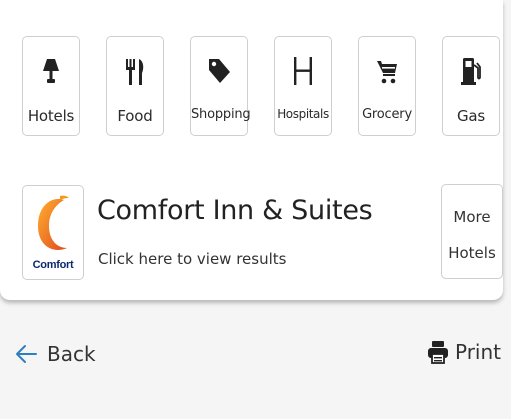 Image resolution: width=511 pixels, height=419 pixels. What do you see at coordinates (71, 354) in the screenshot?
I see `back-label: Back` at bounding box center [71, 354].